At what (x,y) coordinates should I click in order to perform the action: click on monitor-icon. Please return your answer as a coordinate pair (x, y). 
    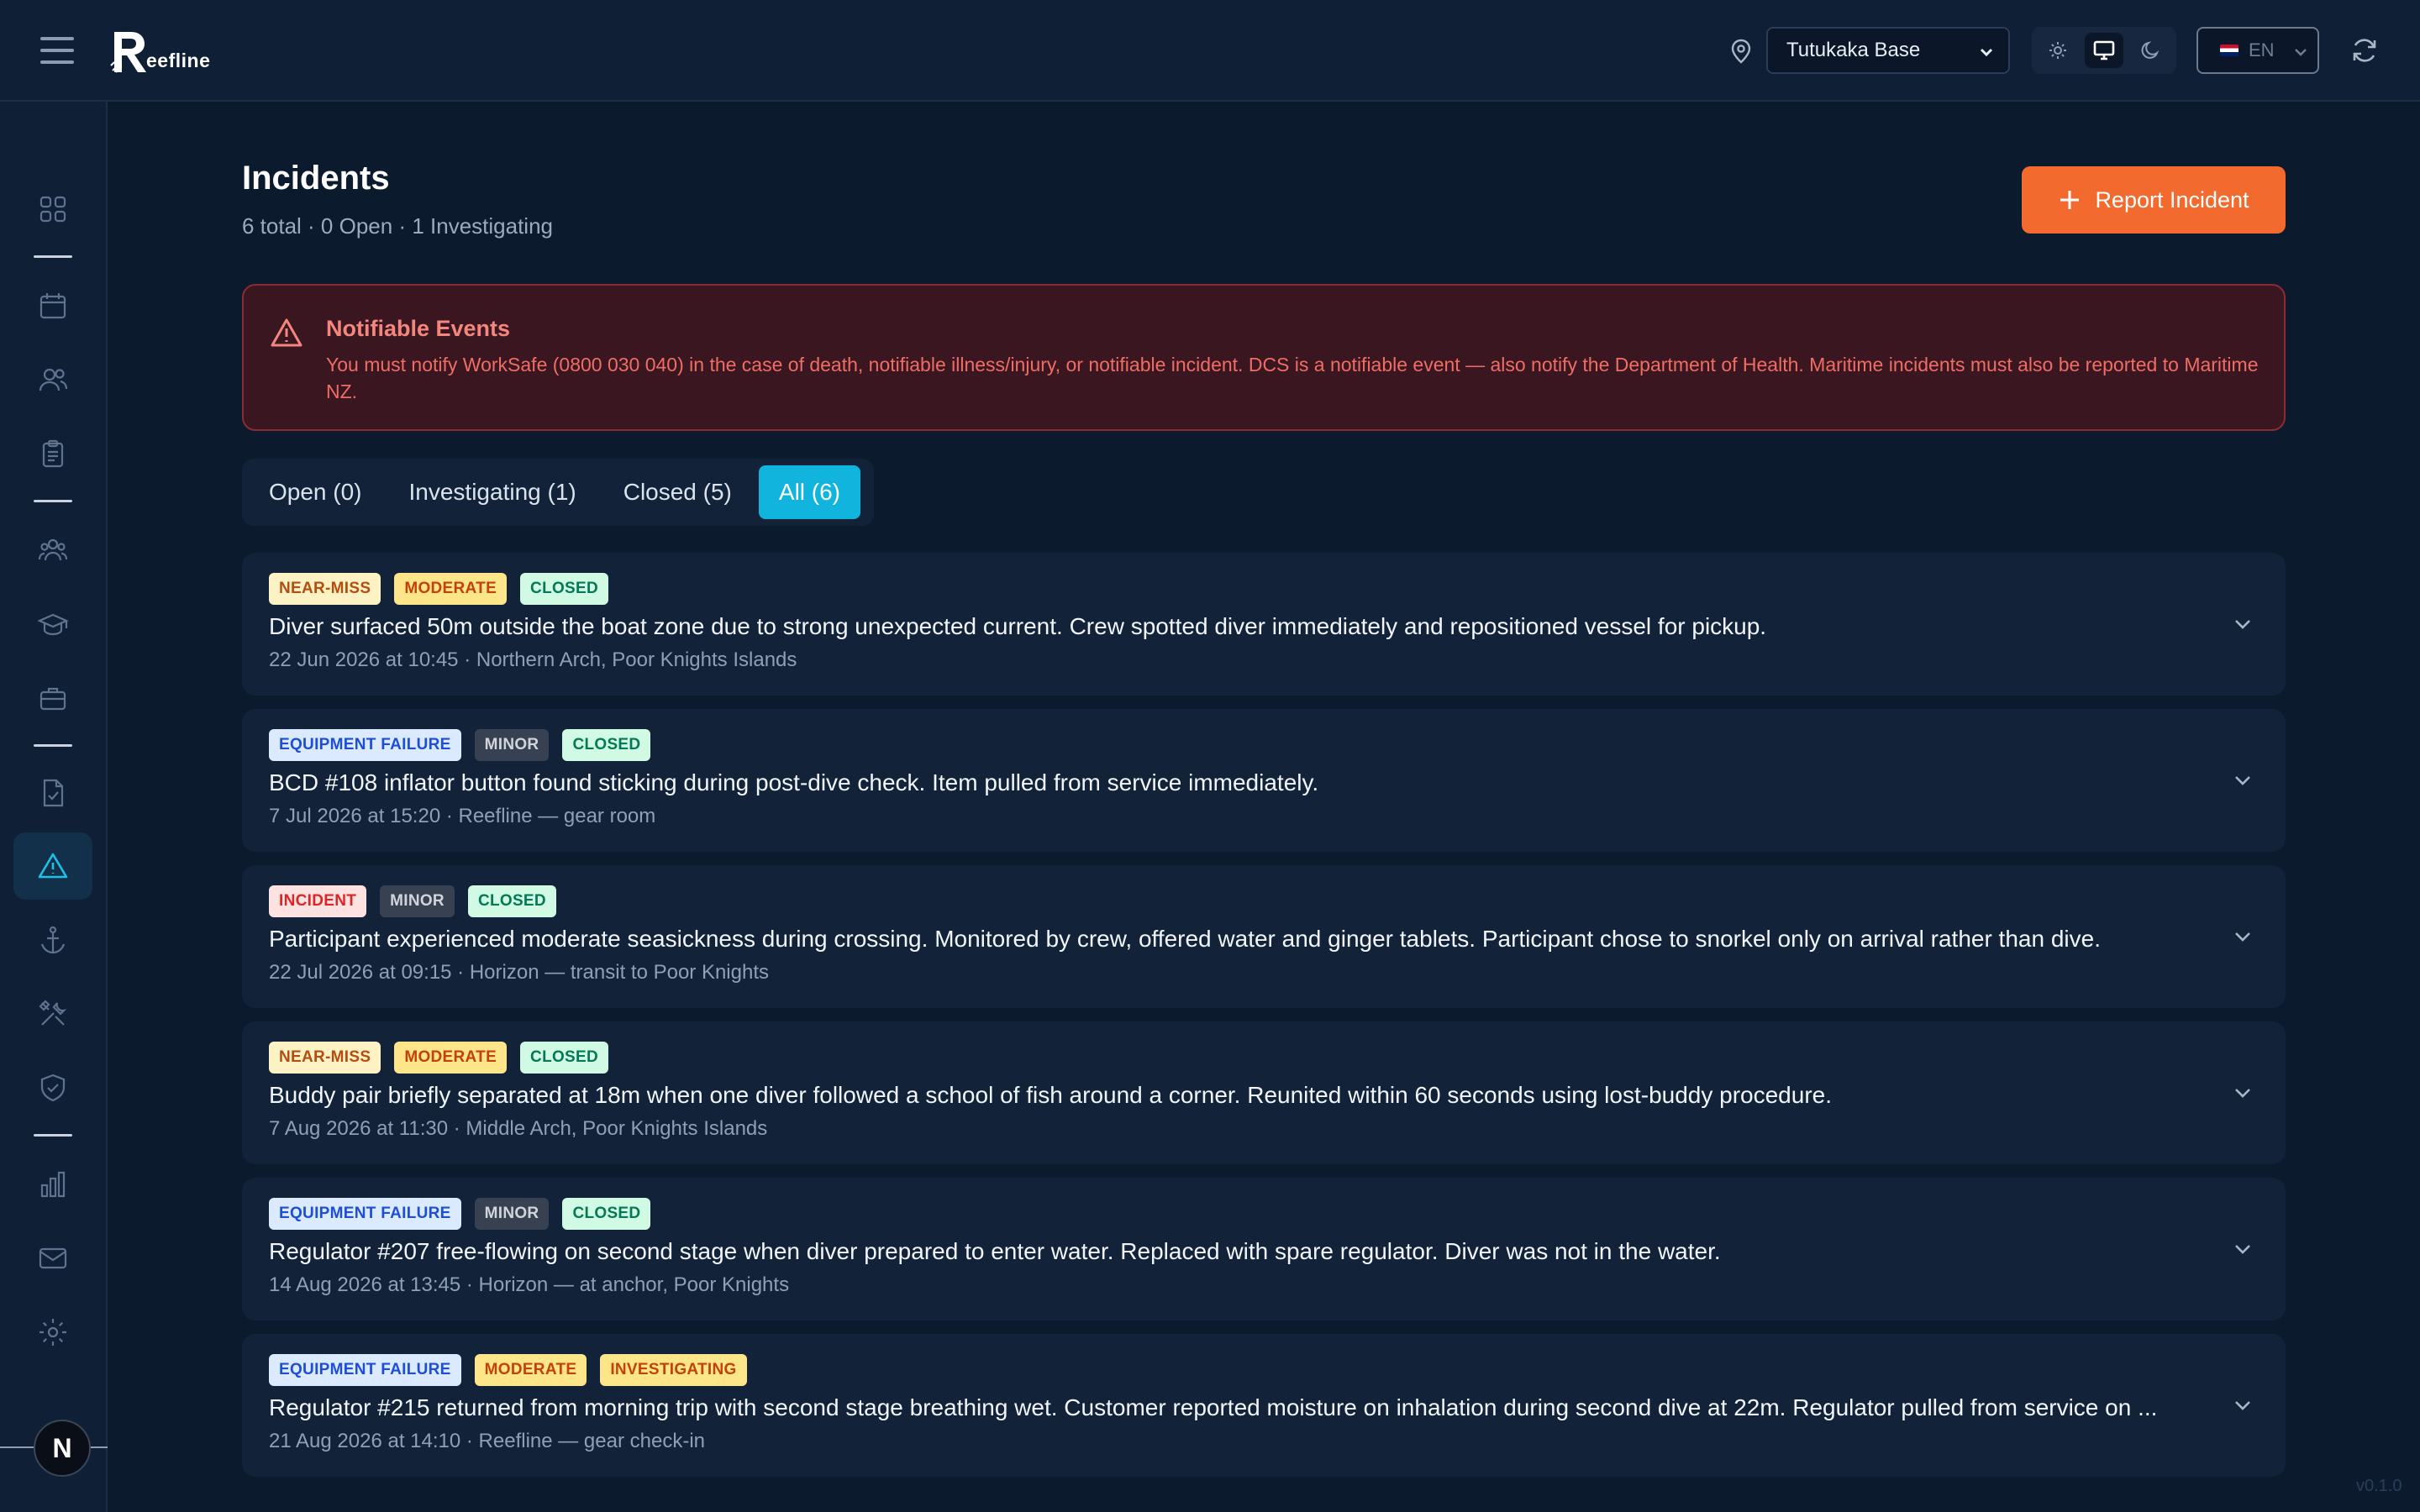
    Looking at the image, I should click on (2104, 50).